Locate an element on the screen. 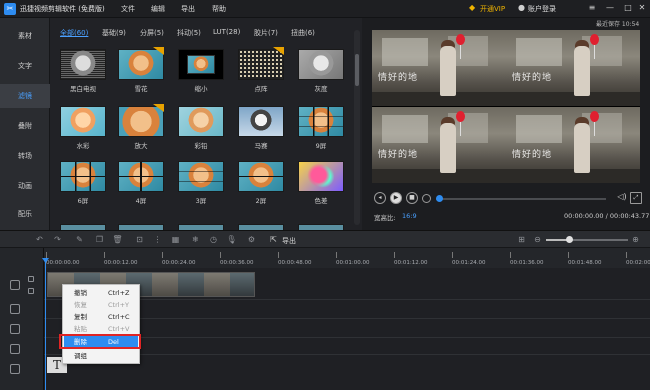  export-icon: ⇱ is located at coordinates (273, 239).